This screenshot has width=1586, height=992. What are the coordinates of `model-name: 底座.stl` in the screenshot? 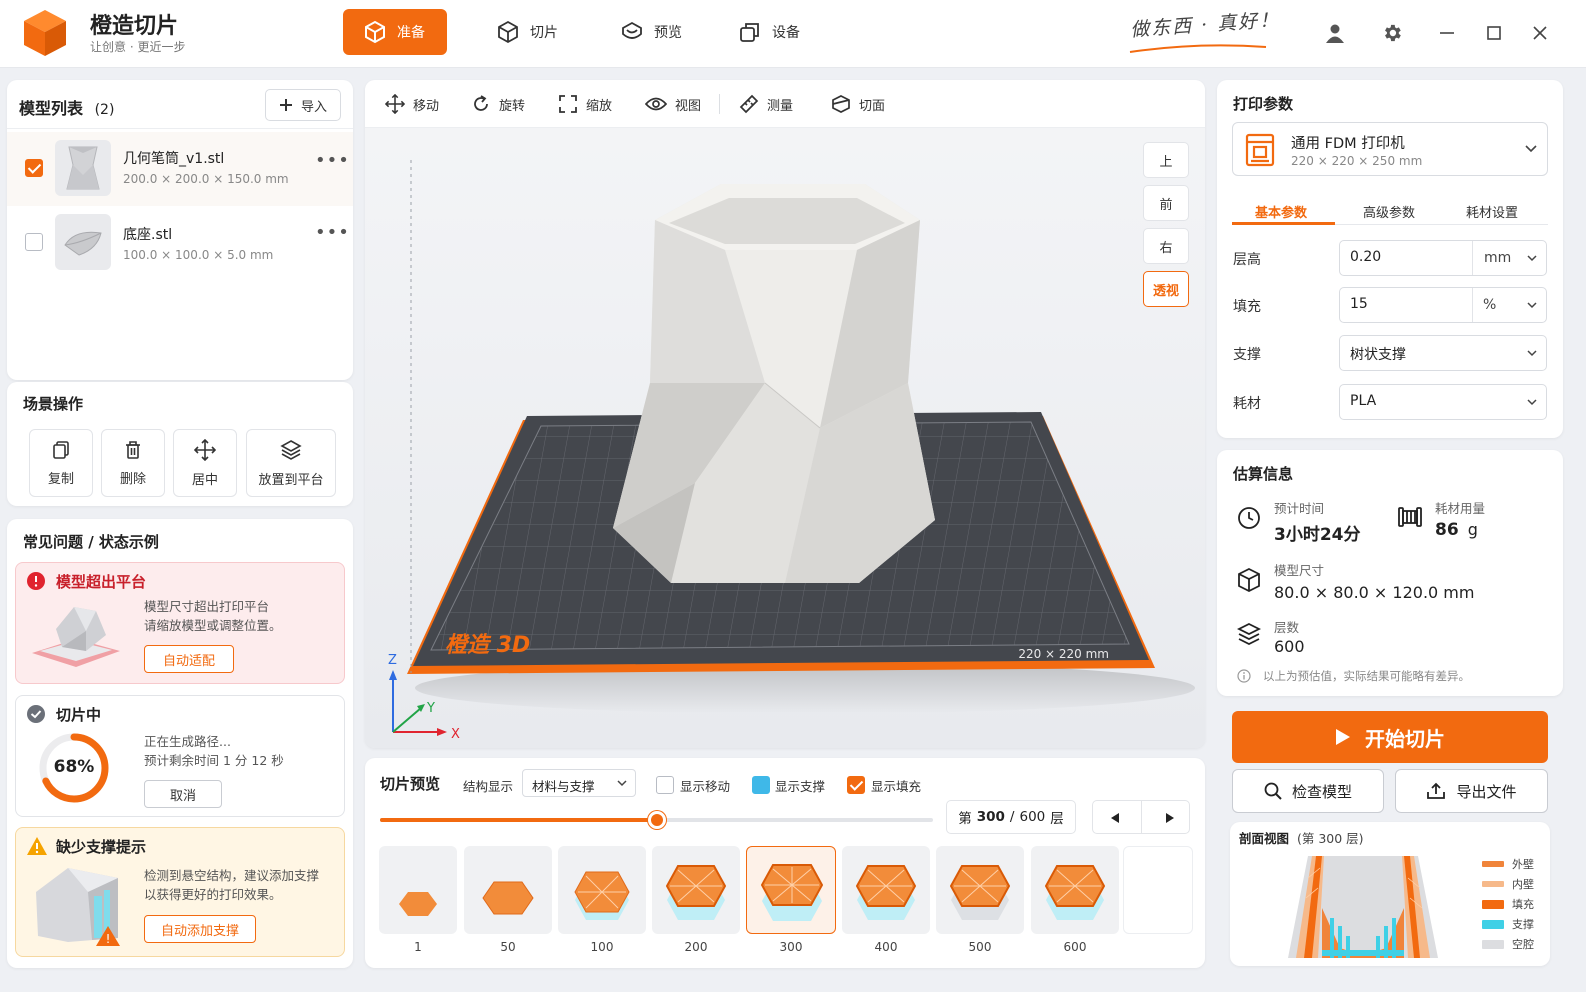 It's located at (148, 235).